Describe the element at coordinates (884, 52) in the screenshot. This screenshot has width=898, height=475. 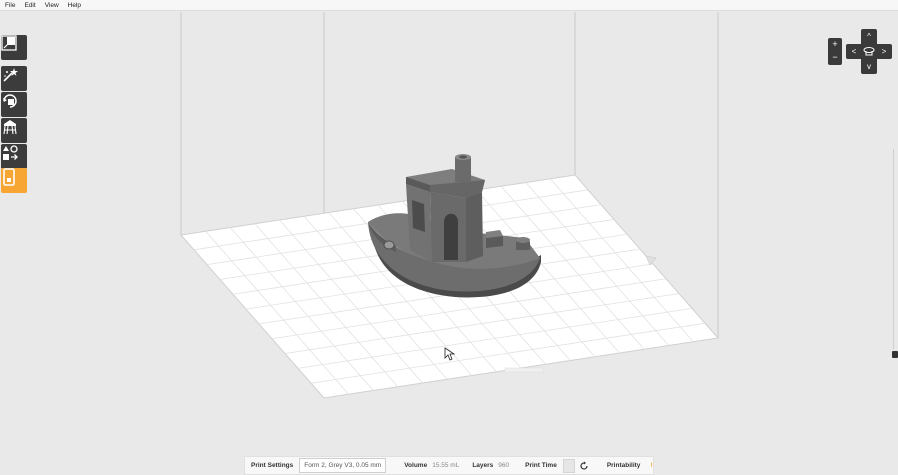
I see `camera-right-button: >` at that location.